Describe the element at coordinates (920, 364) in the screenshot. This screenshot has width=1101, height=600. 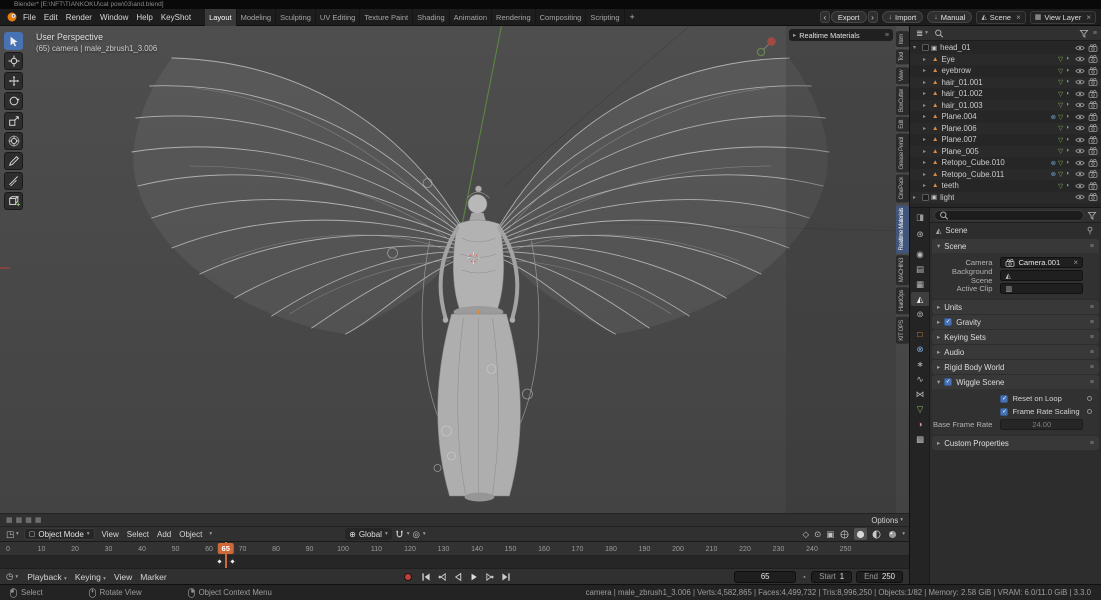
I see `properties-tab-particles: ∗` at that location.